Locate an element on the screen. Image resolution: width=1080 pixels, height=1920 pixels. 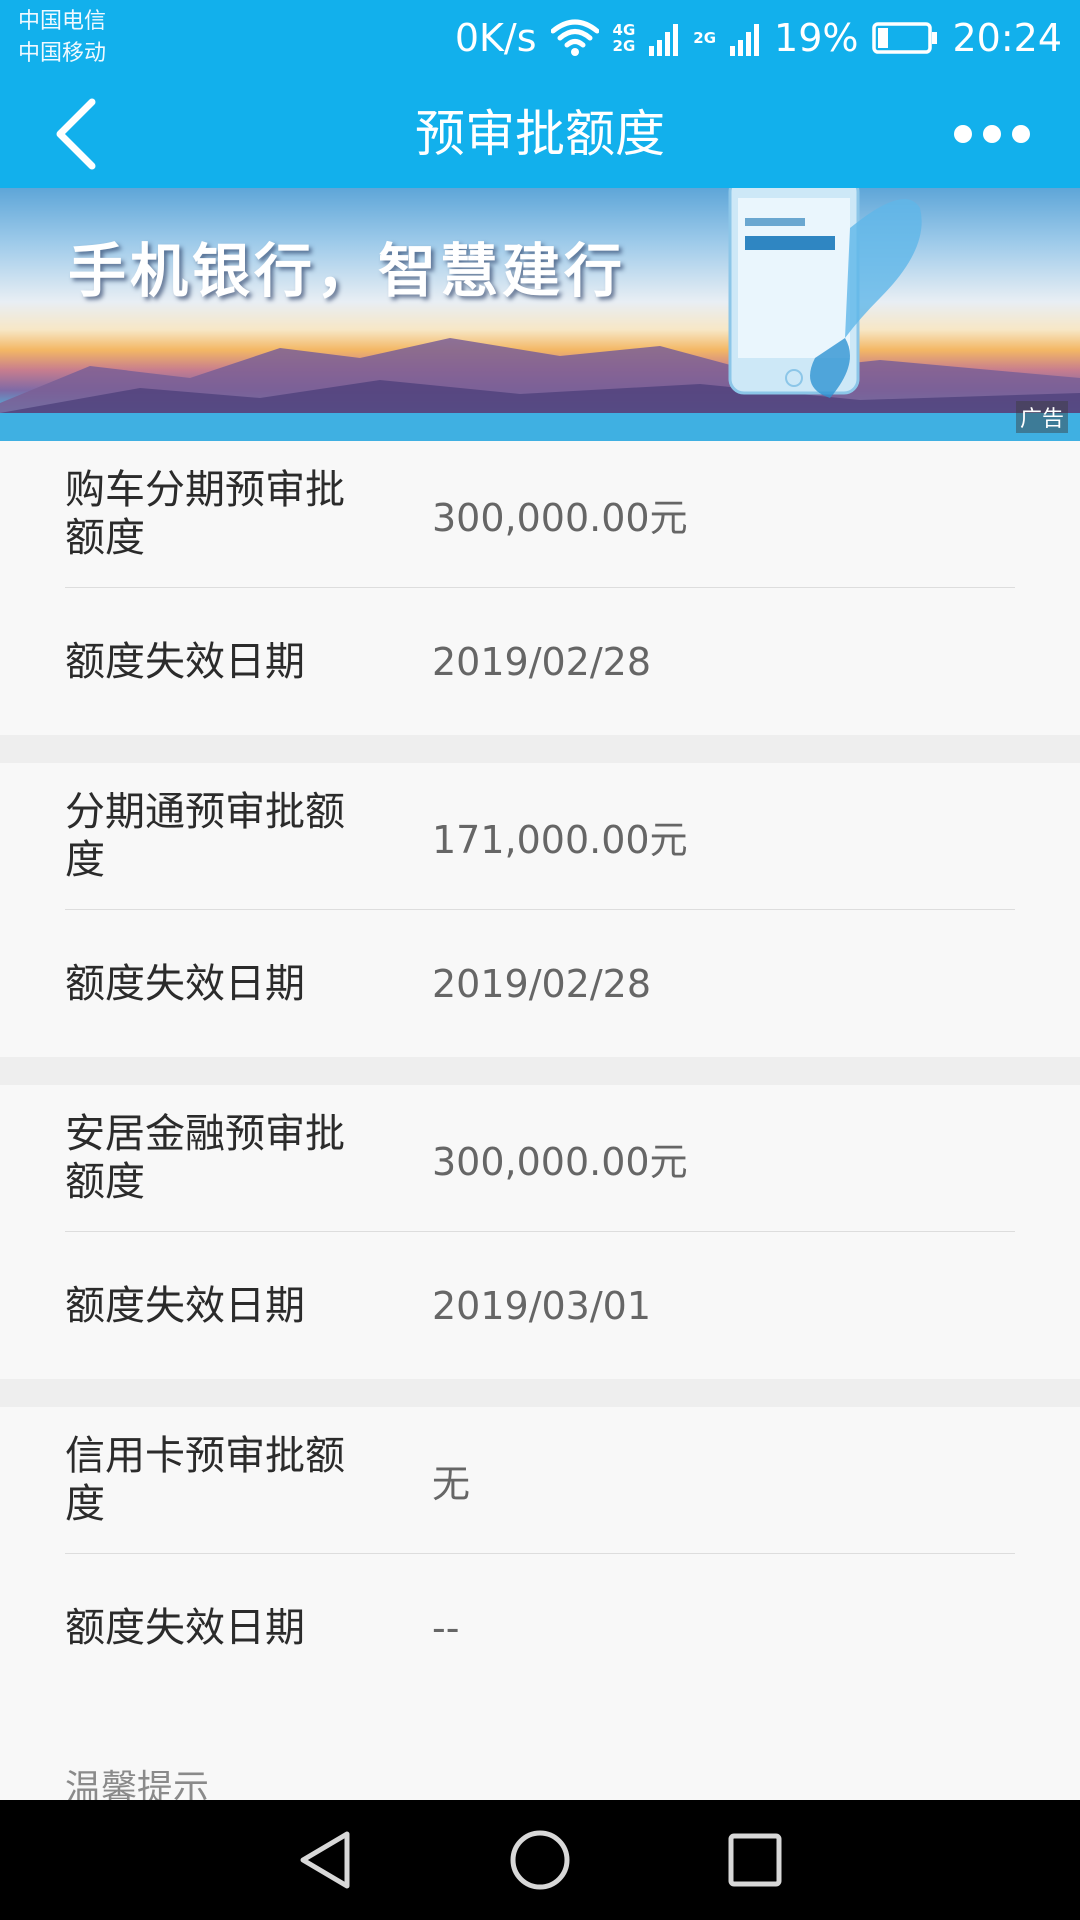
banner-slogan: 手机银行，智慧建行 is located at coordinates (347, 271).